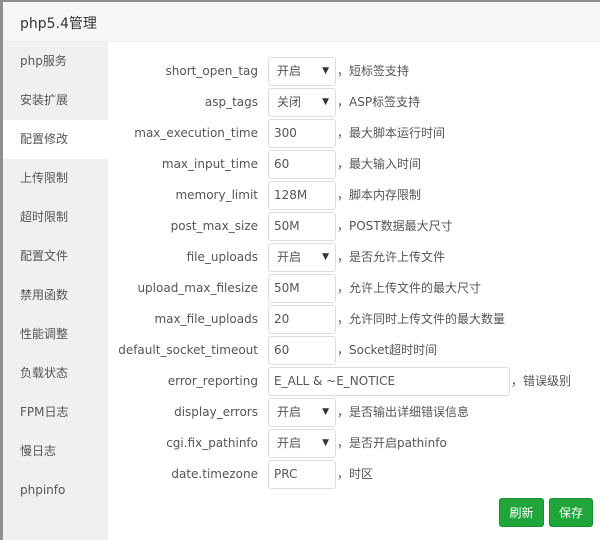 This screenshot has width=600, height=540. I want to click on field-label: error_reporting, so click(212, 381).